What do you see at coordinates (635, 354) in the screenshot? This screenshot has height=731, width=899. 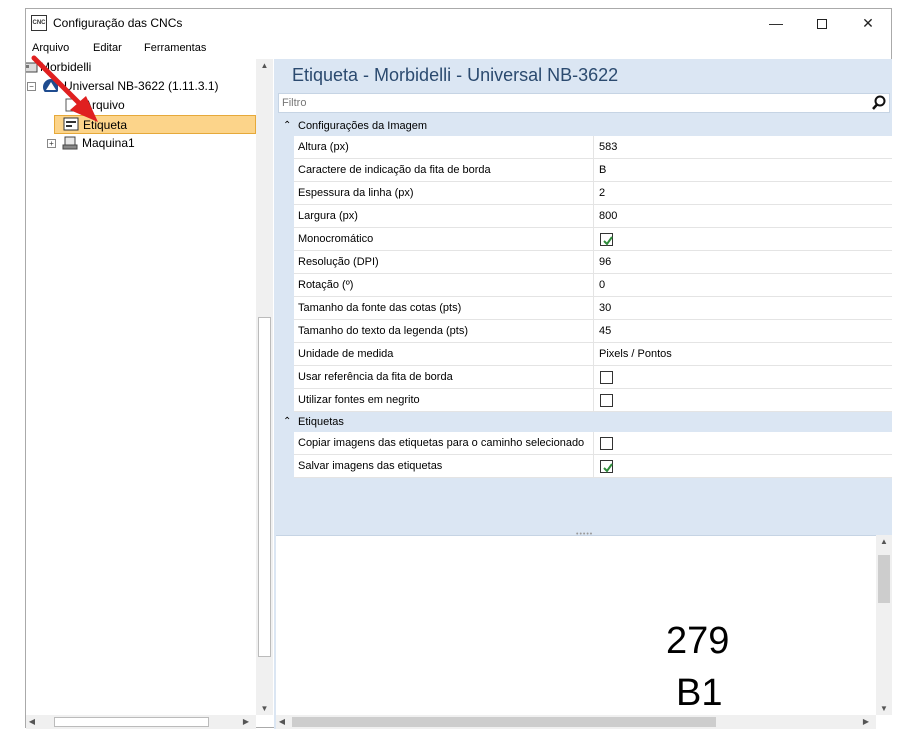 I see `property-value: Pixels / Pontos` at bounding box center [635, 354].